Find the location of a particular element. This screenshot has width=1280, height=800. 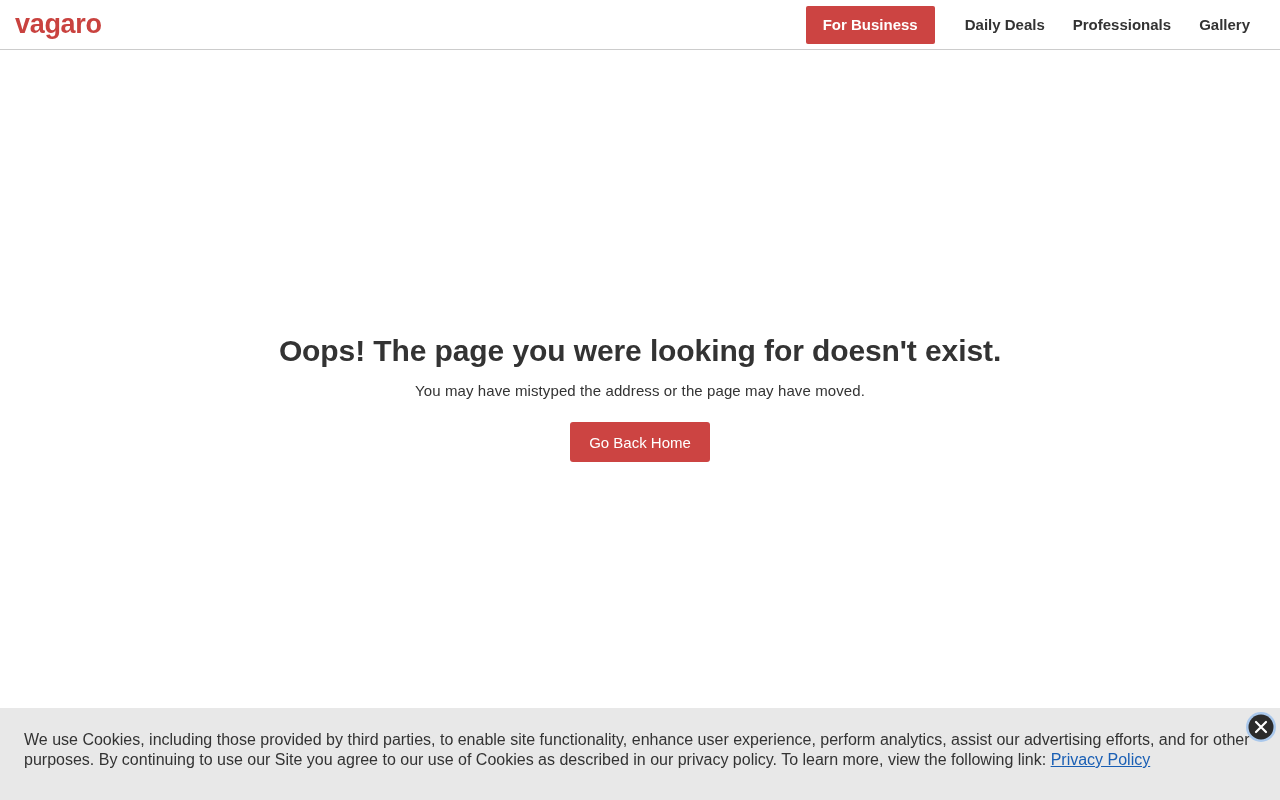

cookie-notice-text: We use Cookies, including those provided by third parties, to enable site functionality, enhance user experience, perform analytics, assist our advertising efforts, and for other purposes. By continuing to use our Site you agree to our use of Cookies as described in our privacy policy. To learn more, view the following link: Privacy Policy is located at coordinates (637, 750).